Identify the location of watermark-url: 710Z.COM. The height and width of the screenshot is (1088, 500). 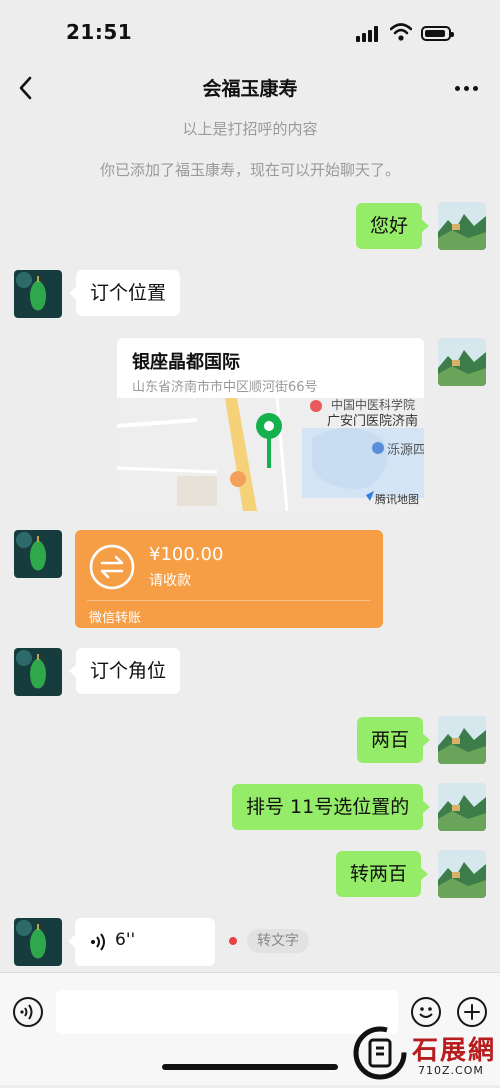
(451, 1070).